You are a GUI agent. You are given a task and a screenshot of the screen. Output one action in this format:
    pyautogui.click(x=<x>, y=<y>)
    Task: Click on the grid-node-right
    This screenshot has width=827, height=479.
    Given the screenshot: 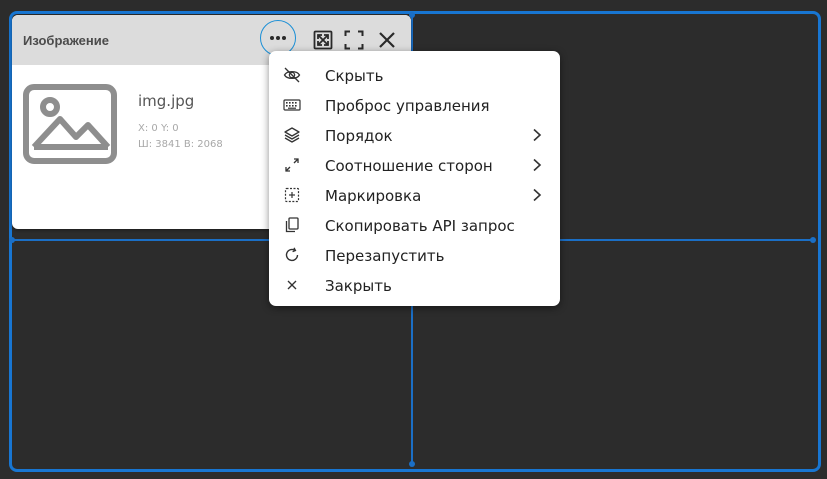 What is the action you would take?
    pyautogui.click(x=813, y=240)
    